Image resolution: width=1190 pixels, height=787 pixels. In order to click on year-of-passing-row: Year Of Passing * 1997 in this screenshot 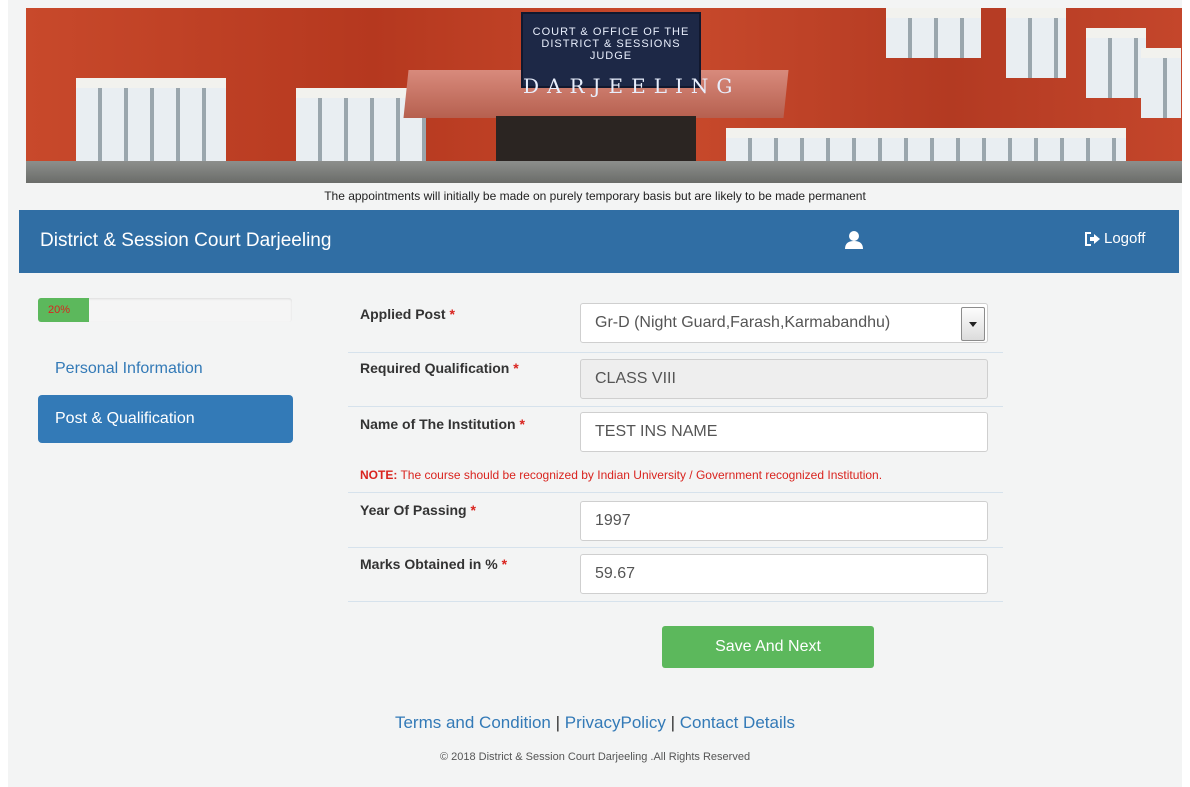, I will do `click(675, 520)`.